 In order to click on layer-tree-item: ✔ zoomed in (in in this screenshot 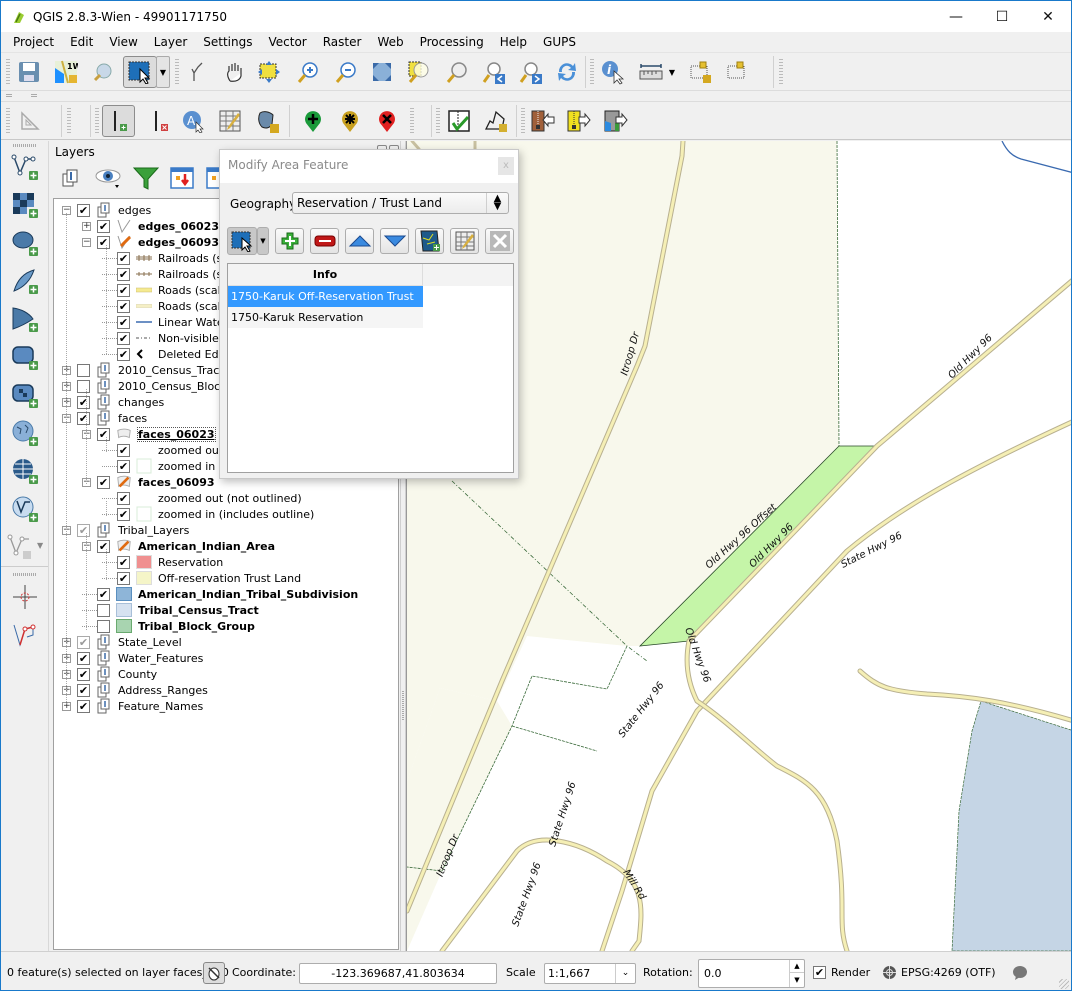, I will do `click(167, 466)`.